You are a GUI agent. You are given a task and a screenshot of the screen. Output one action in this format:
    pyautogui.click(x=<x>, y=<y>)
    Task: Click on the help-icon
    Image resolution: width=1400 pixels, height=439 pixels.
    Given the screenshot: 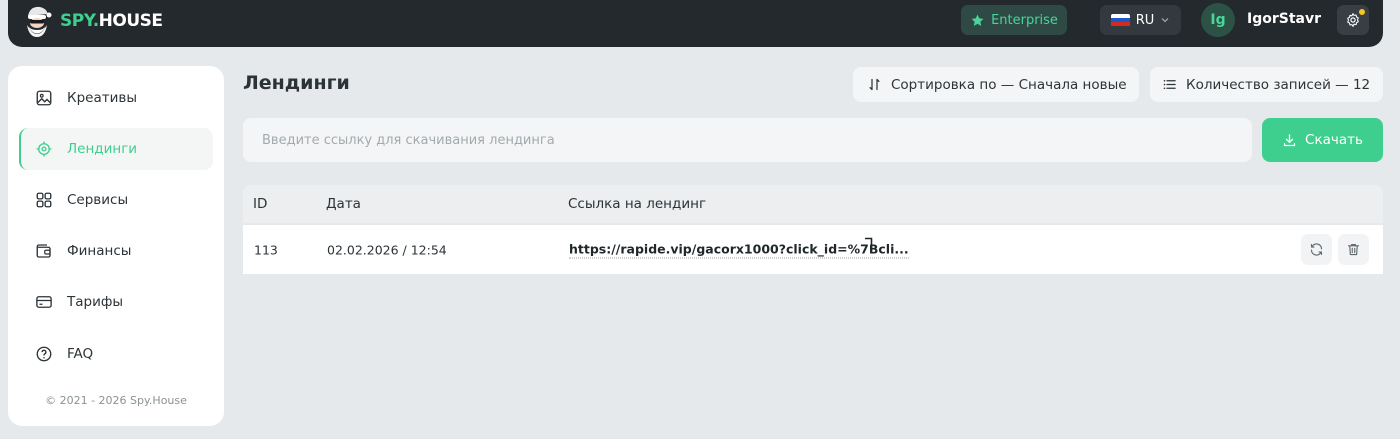 What is the action you would take?
    pyautogui.click(x=44, y=354)
    